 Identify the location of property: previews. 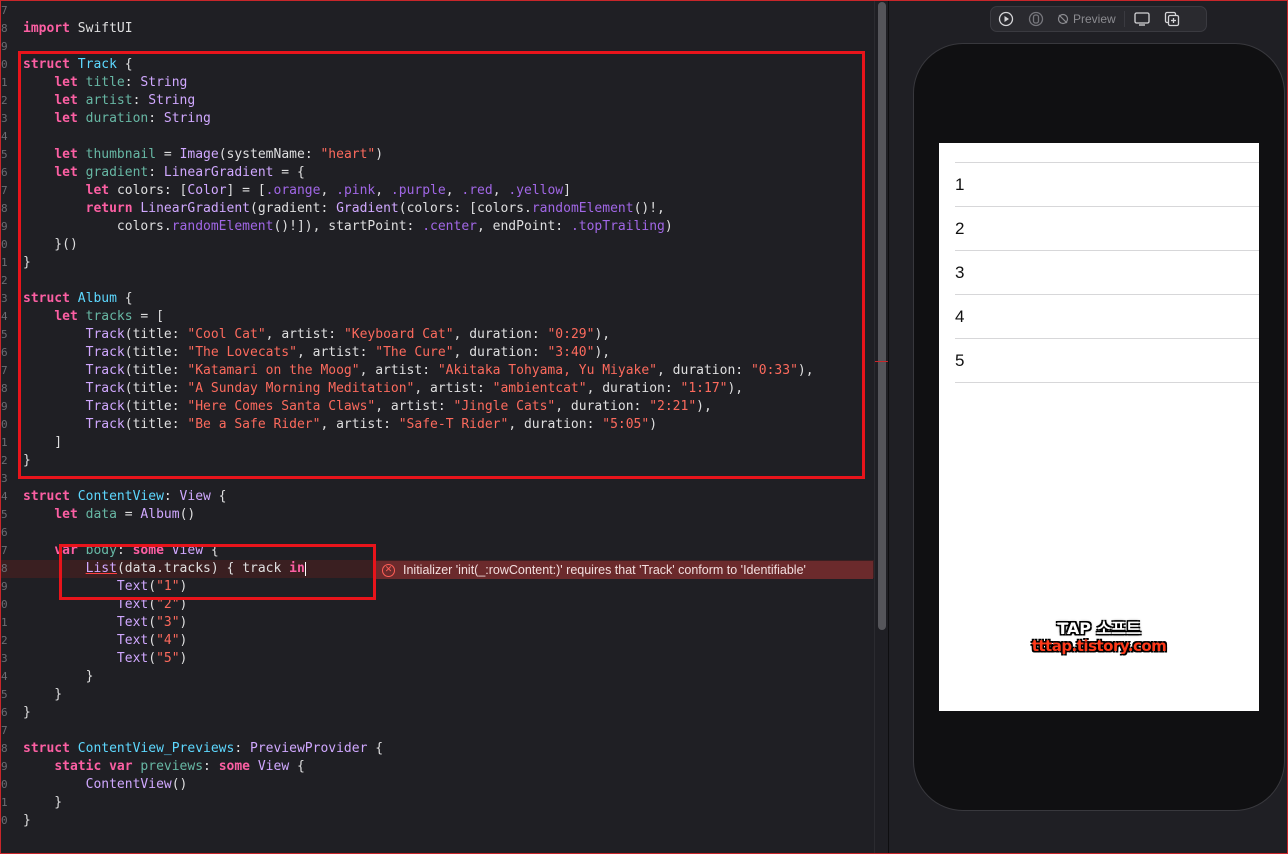
(172, 766).